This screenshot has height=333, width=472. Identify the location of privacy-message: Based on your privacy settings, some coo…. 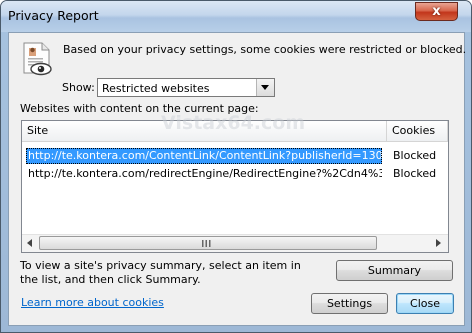
(265, 49).